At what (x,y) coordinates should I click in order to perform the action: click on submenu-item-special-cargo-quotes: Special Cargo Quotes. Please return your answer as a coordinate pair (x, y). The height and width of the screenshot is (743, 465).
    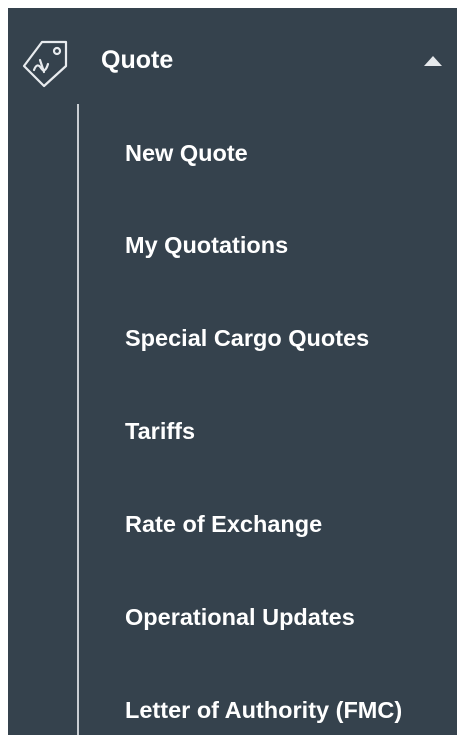
    Looking at the image, I should click on (247, 338).